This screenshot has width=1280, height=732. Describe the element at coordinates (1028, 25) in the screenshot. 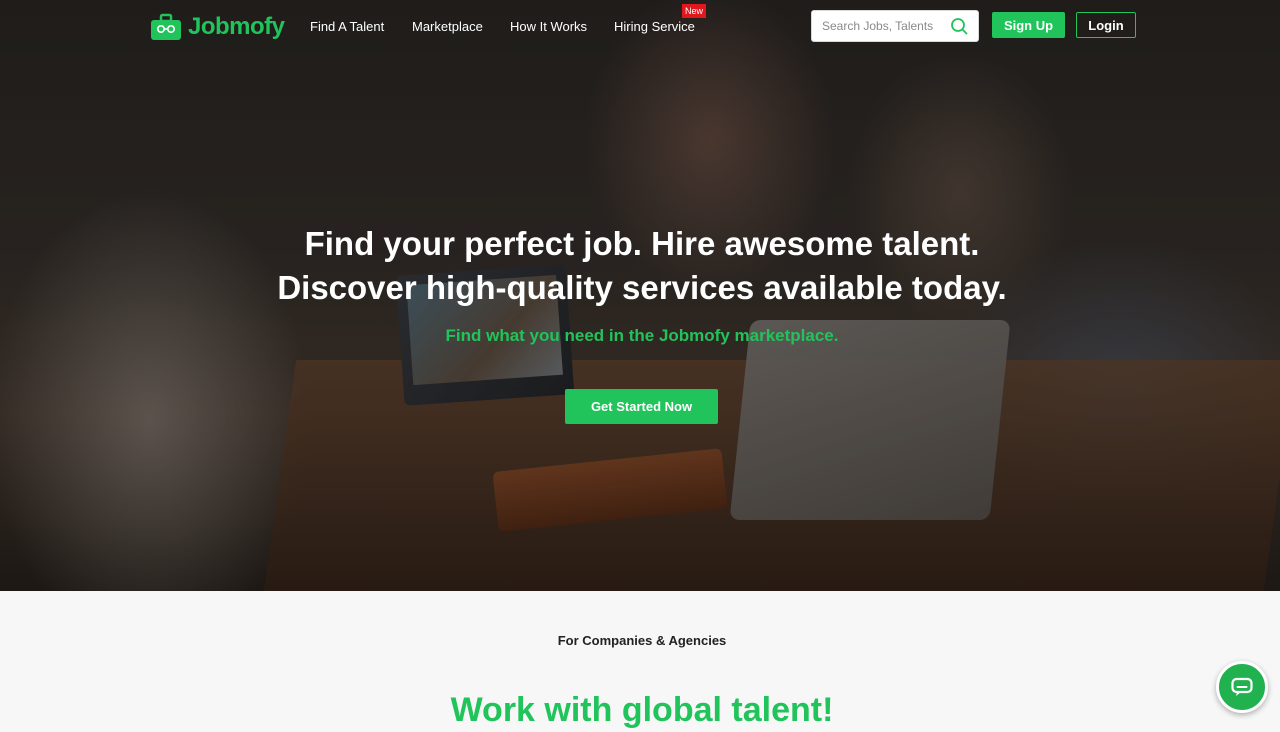

I see `sign-up-button: Sign Up` at that location.